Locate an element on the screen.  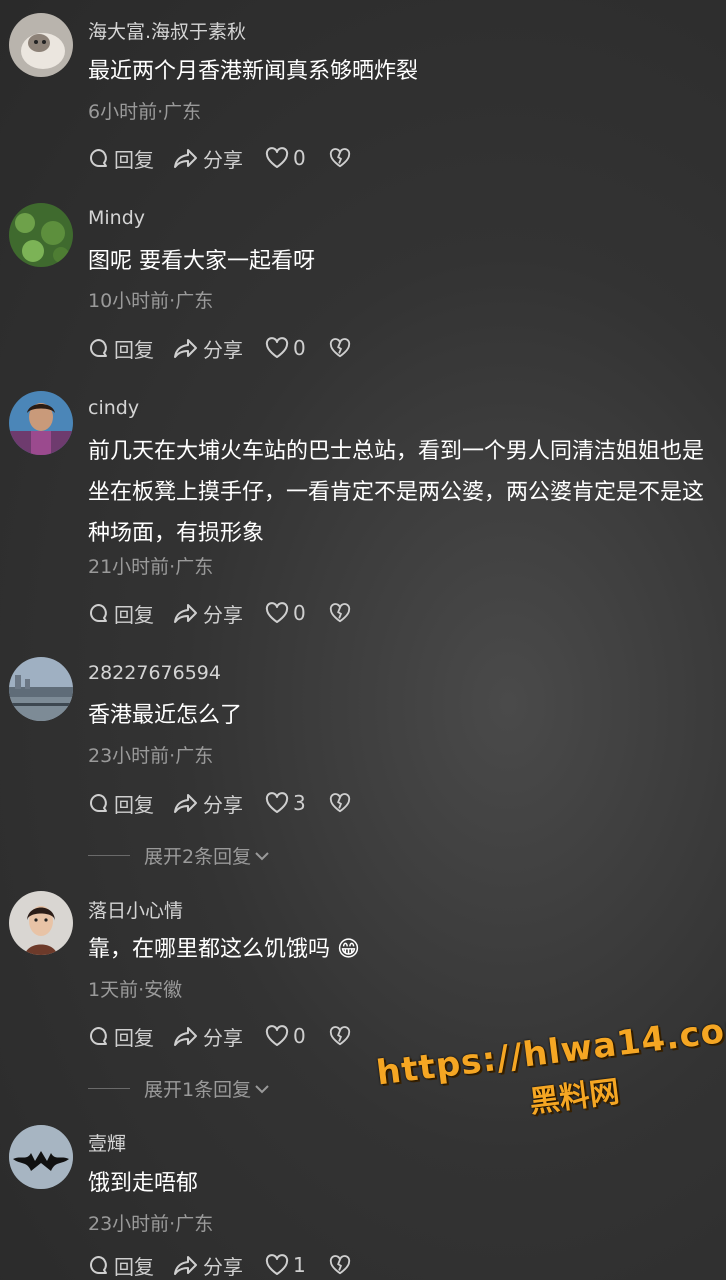
like-button: 3 is located at coordinates (285, 803).